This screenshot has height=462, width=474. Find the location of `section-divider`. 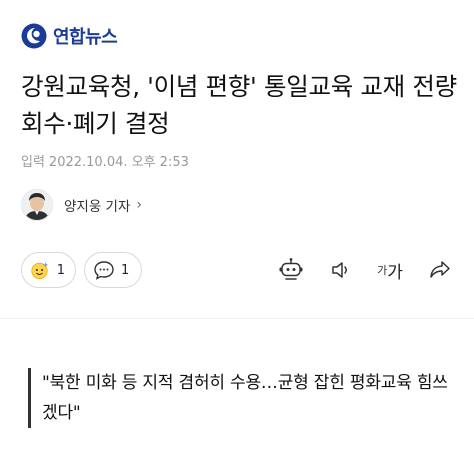

section-divider is located at coordinates (237, 318).